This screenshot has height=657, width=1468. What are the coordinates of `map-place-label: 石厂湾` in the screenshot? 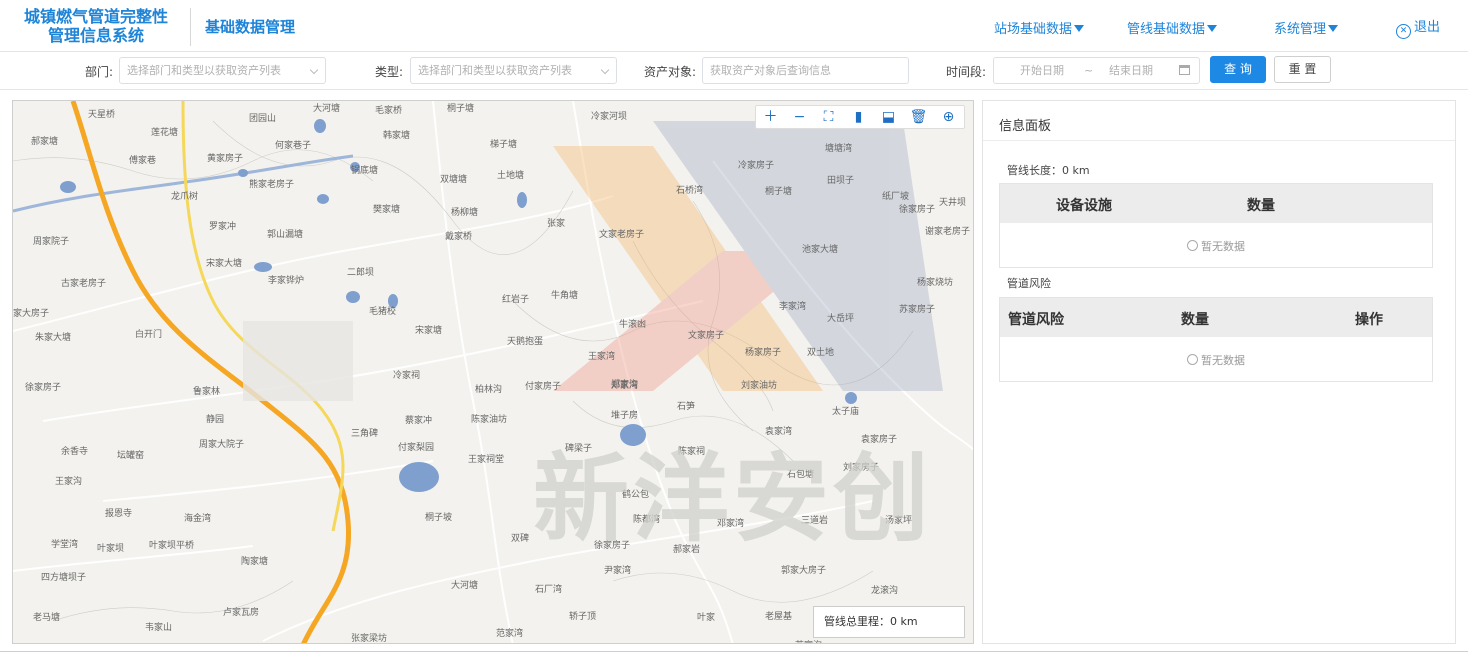 It's located at (549, 590).